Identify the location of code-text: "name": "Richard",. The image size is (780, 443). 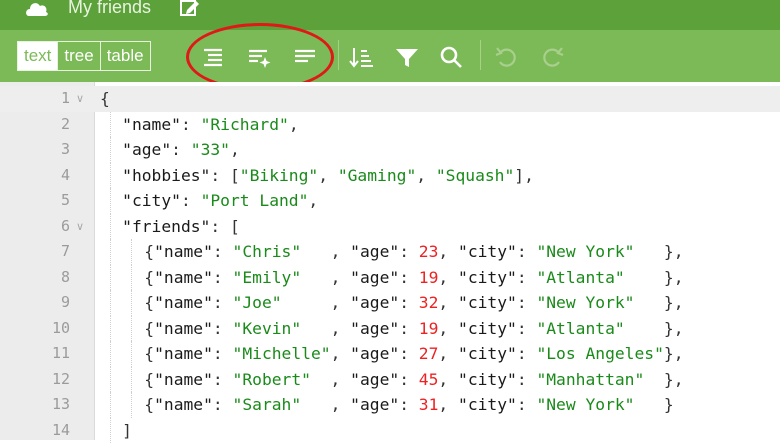
(210, 125).